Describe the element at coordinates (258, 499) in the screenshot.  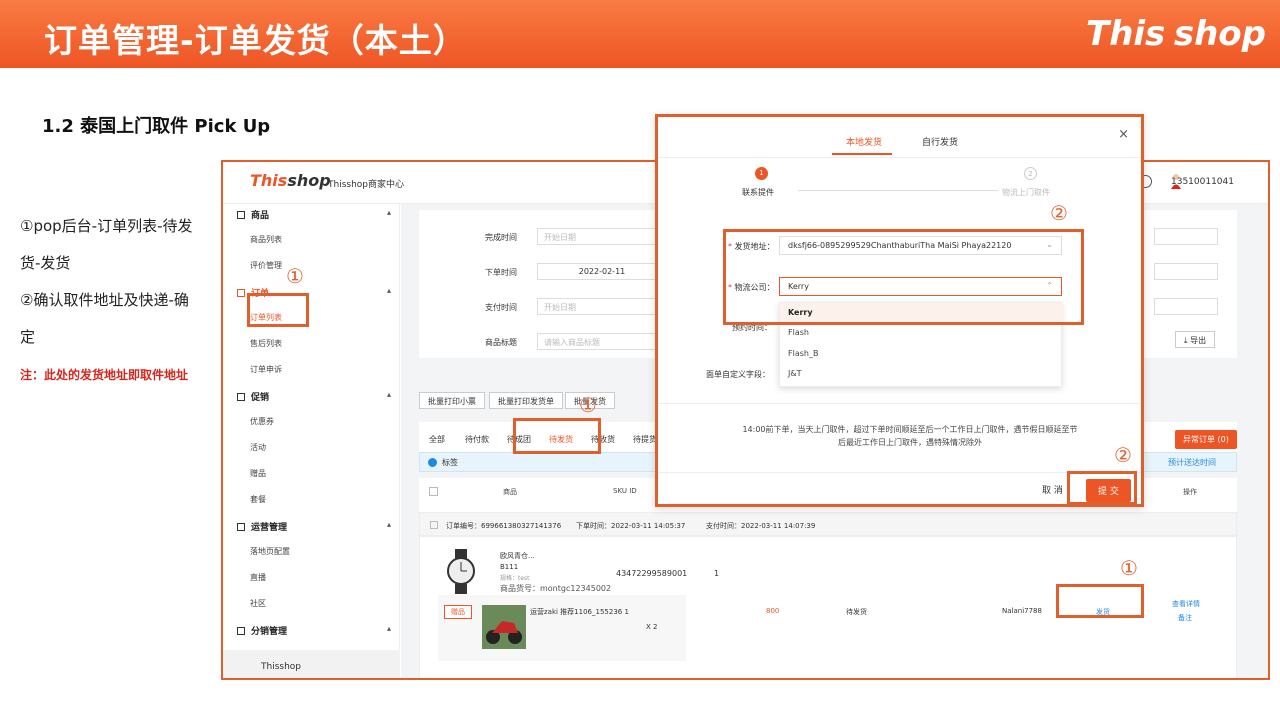
I see `sidebar-item-bundle: 套餐` at that location.